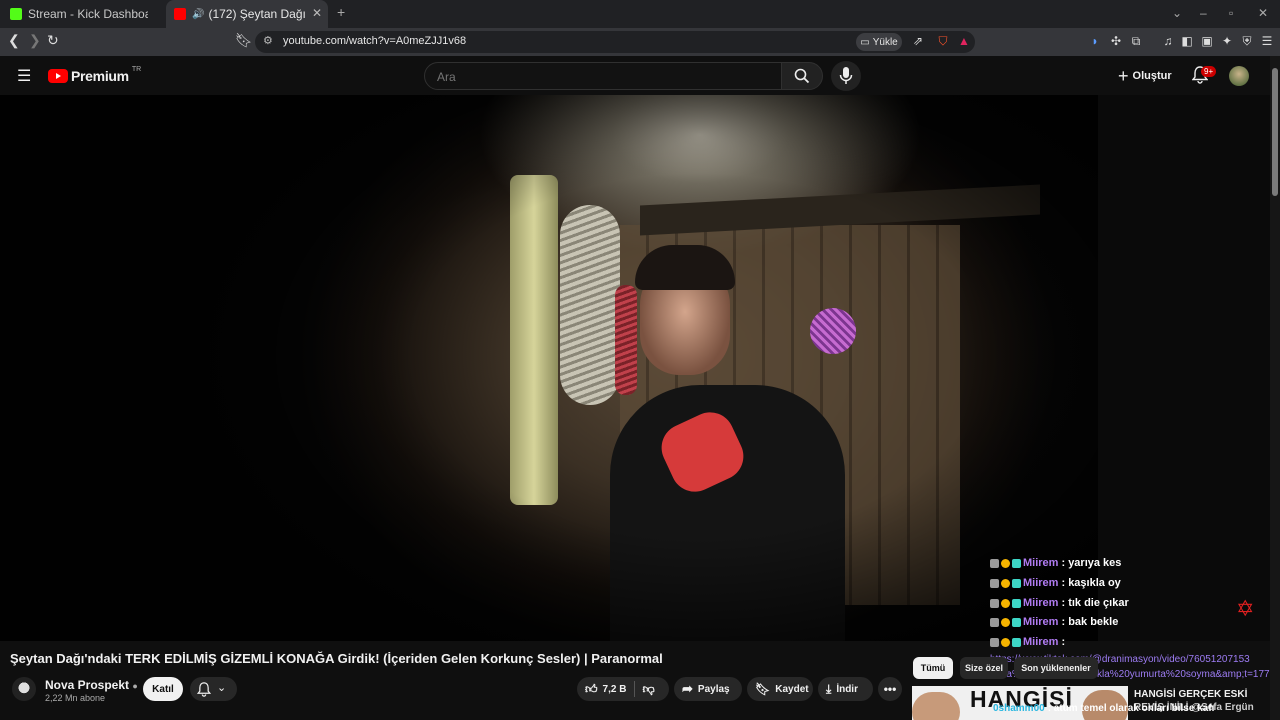  What do you see at coordinates (198, 14) in the screenshot?
I see `speaker-icon: 🔊` at bounding box center [198, 14].